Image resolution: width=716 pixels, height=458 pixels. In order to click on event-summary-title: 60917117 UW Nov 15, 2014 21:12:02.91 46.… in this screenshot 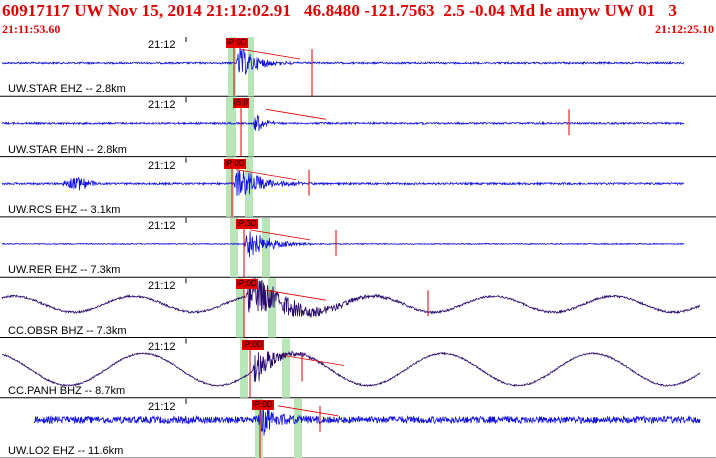, I will do `click(339, 10)`.